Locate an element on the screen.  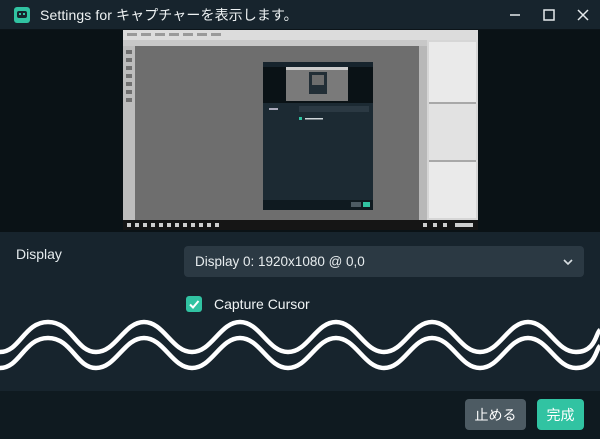
maximize-button is located at coordinates (549, 14).